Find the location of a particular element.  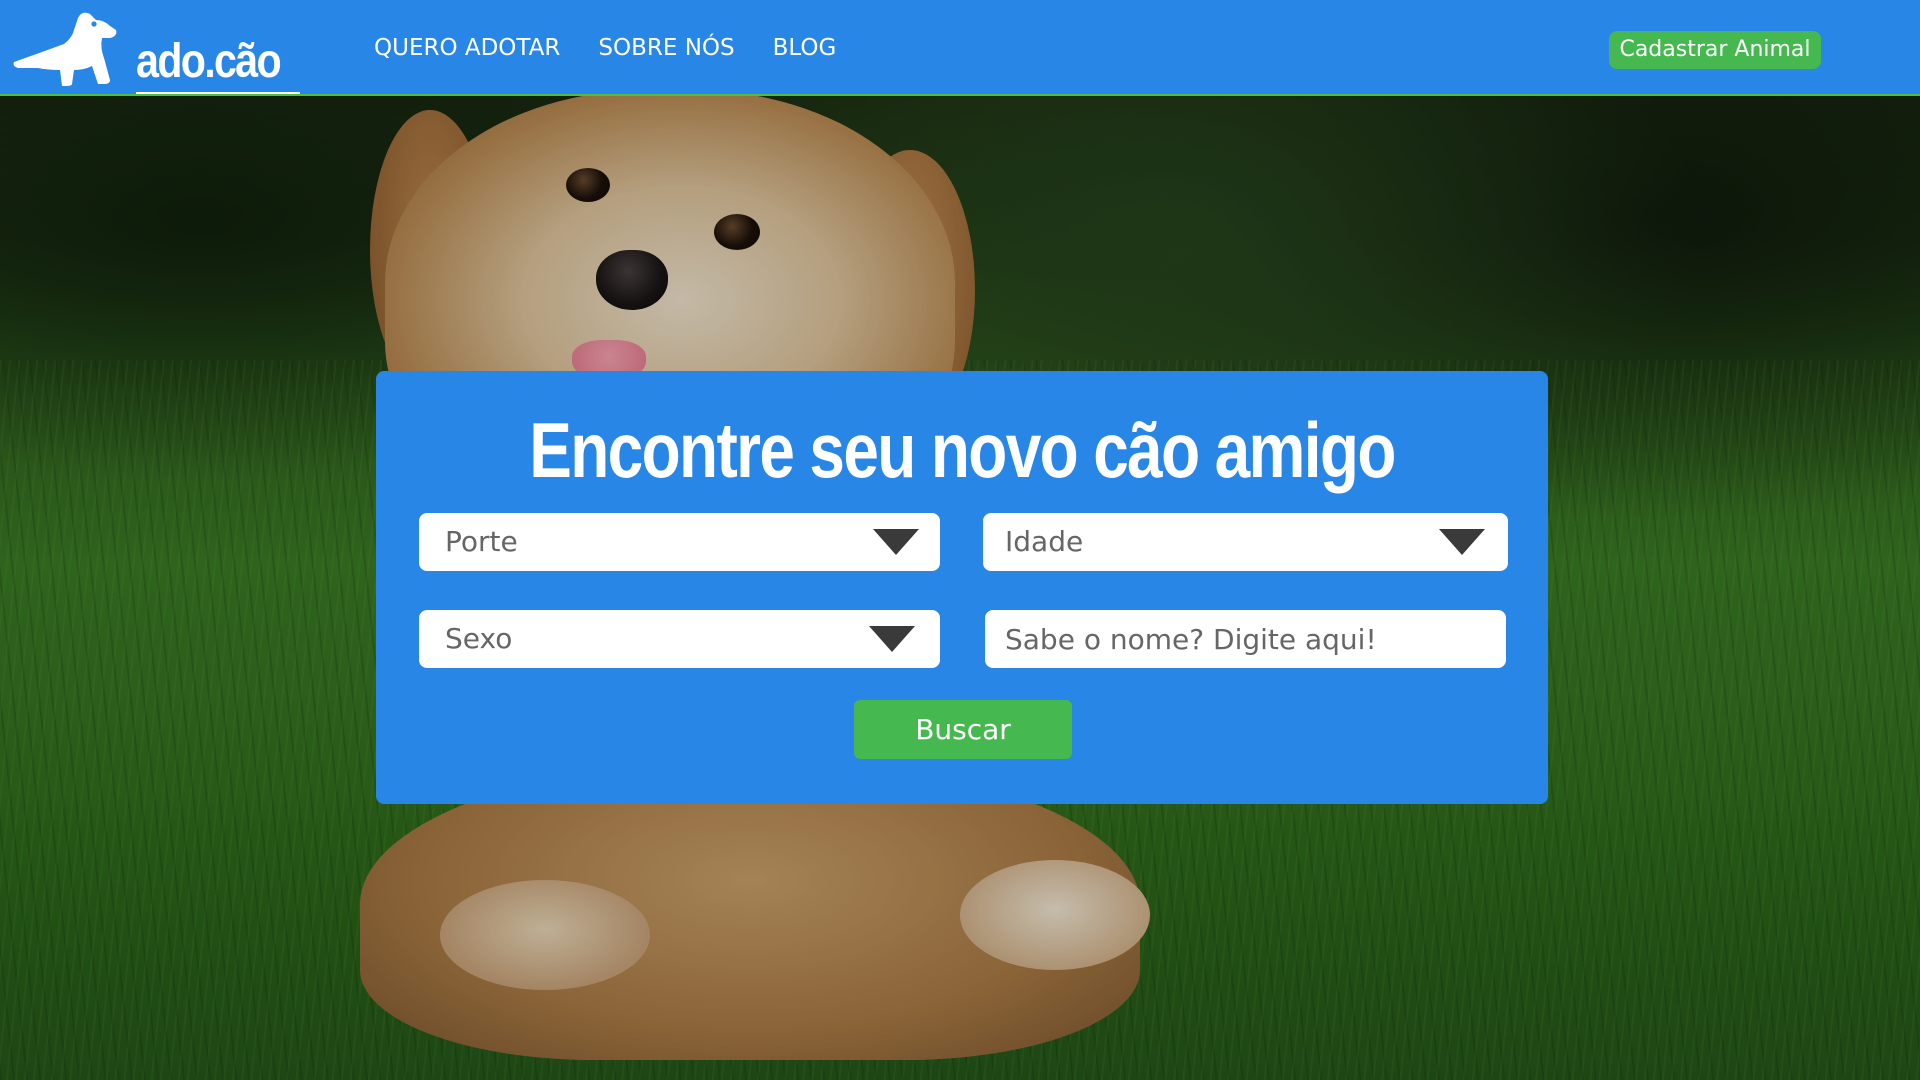

nav-links: QUERO ADOTAR SOBRE NÓS BLOG is located at coordinates (605, 48).